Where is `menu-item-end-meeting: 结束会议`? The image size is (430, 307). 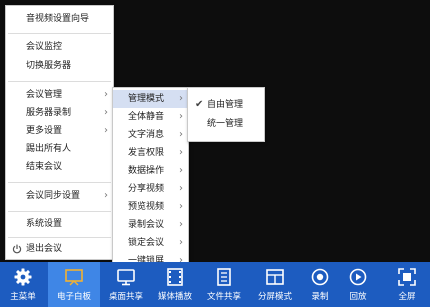 menu-item-end-meeting: 结束会议 is located at coordinates (59, 167).